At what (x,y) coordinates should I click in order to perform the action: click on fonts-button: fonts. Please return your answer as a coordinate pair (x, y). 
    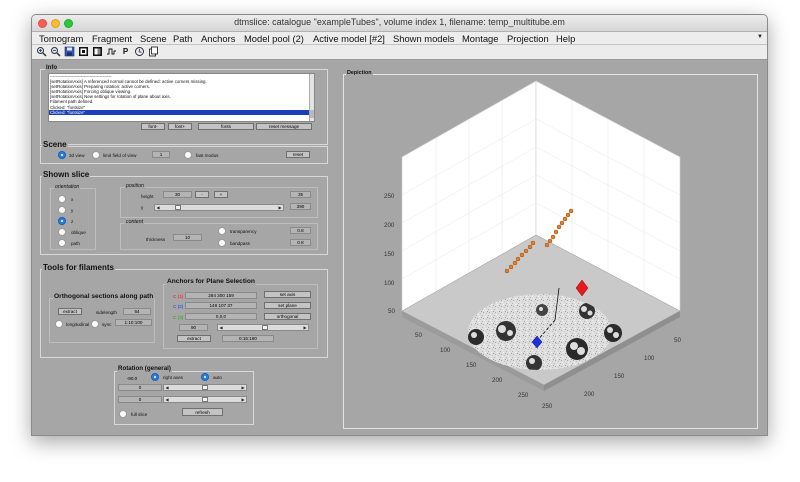
    Looking at the image, I should click on (226, 126).